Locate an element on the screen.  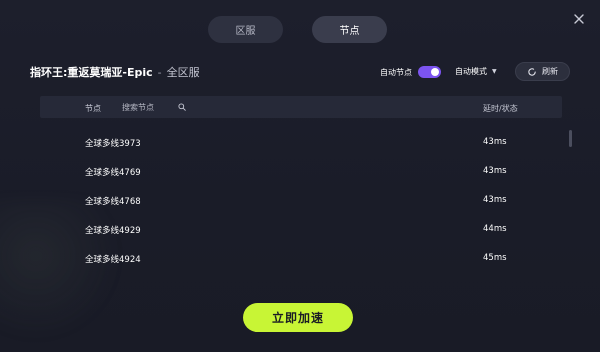
node-name: 全球多线3973 is located at coordinates (113, 144).